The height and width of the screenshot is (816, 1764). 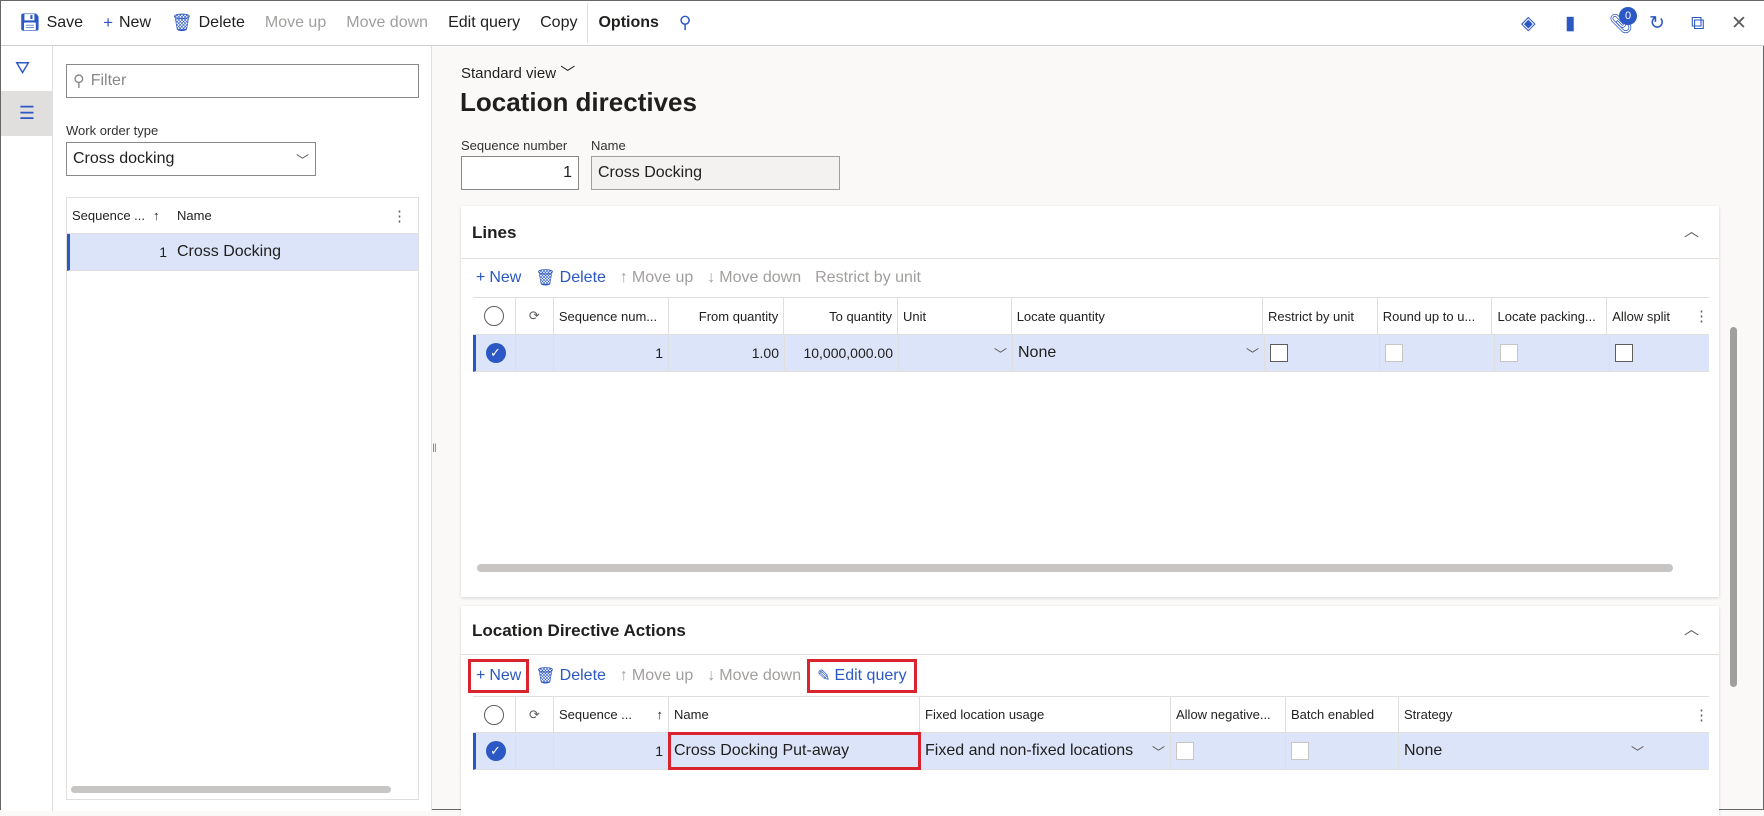 I want to click on actions-move-up-button: ↑ Move up, so click(x=656, y=676).